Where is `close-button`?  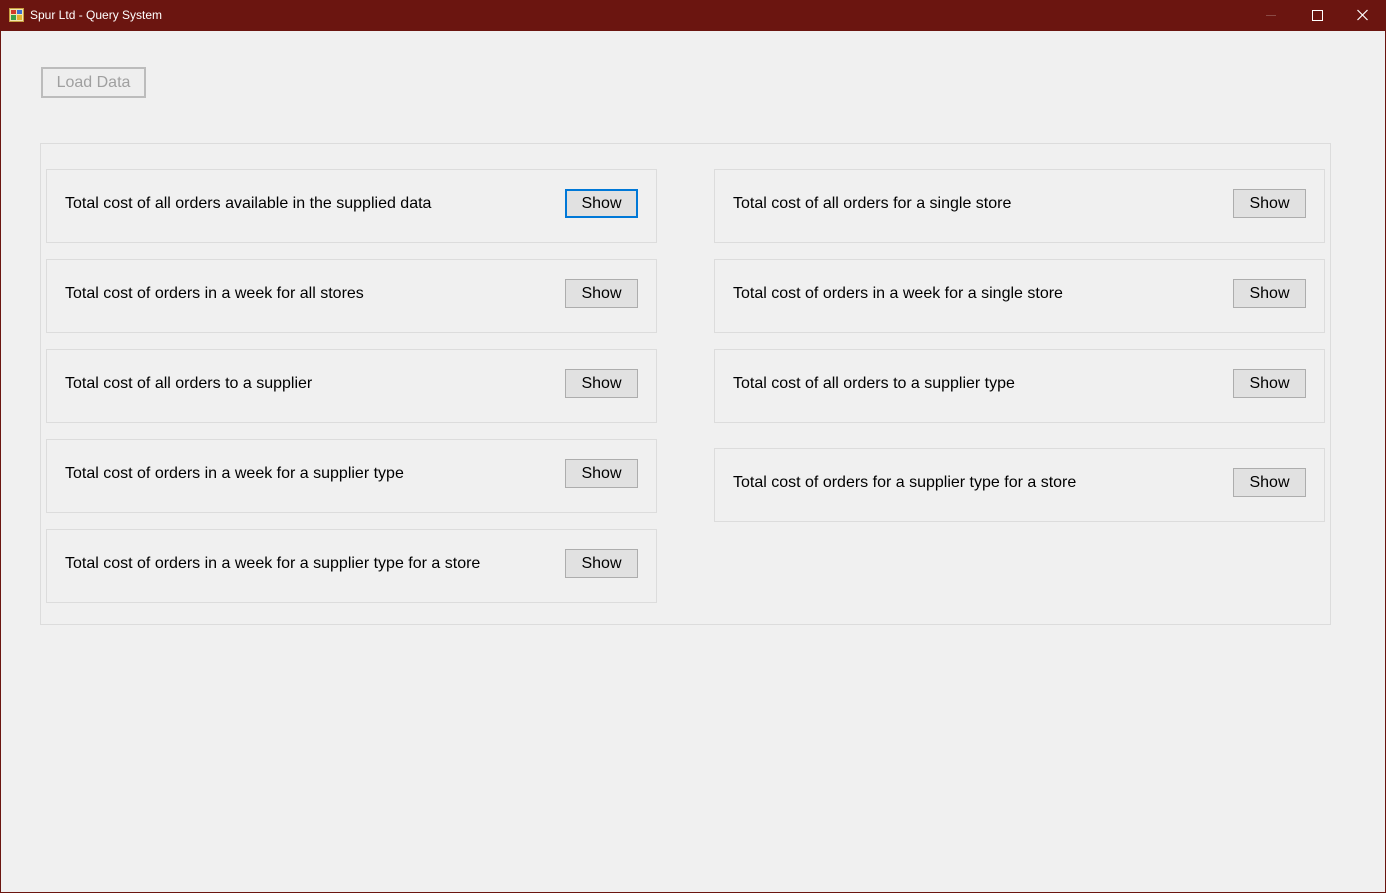
close-button is located at coordinates (1363, 15).